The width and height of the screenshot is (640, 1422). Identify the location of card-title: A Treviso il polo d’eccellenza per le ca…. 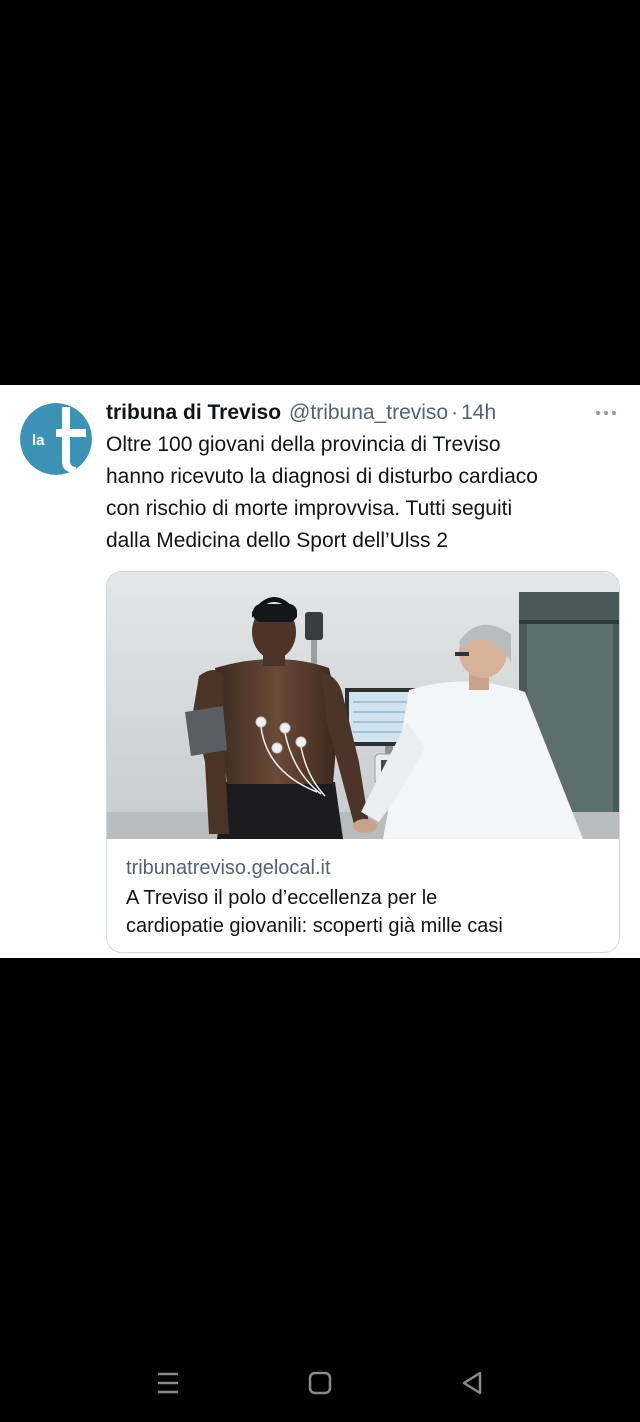
(366, 912).